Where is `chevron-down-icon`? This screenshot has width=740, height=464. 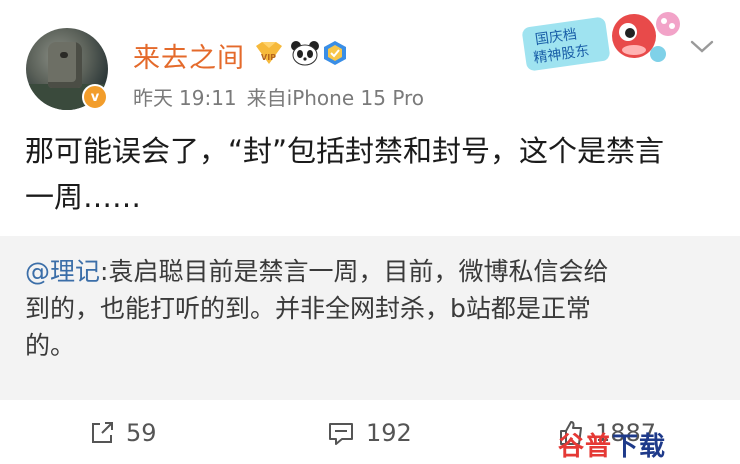
chevron-down-icon is located at coordinates (702, 46).